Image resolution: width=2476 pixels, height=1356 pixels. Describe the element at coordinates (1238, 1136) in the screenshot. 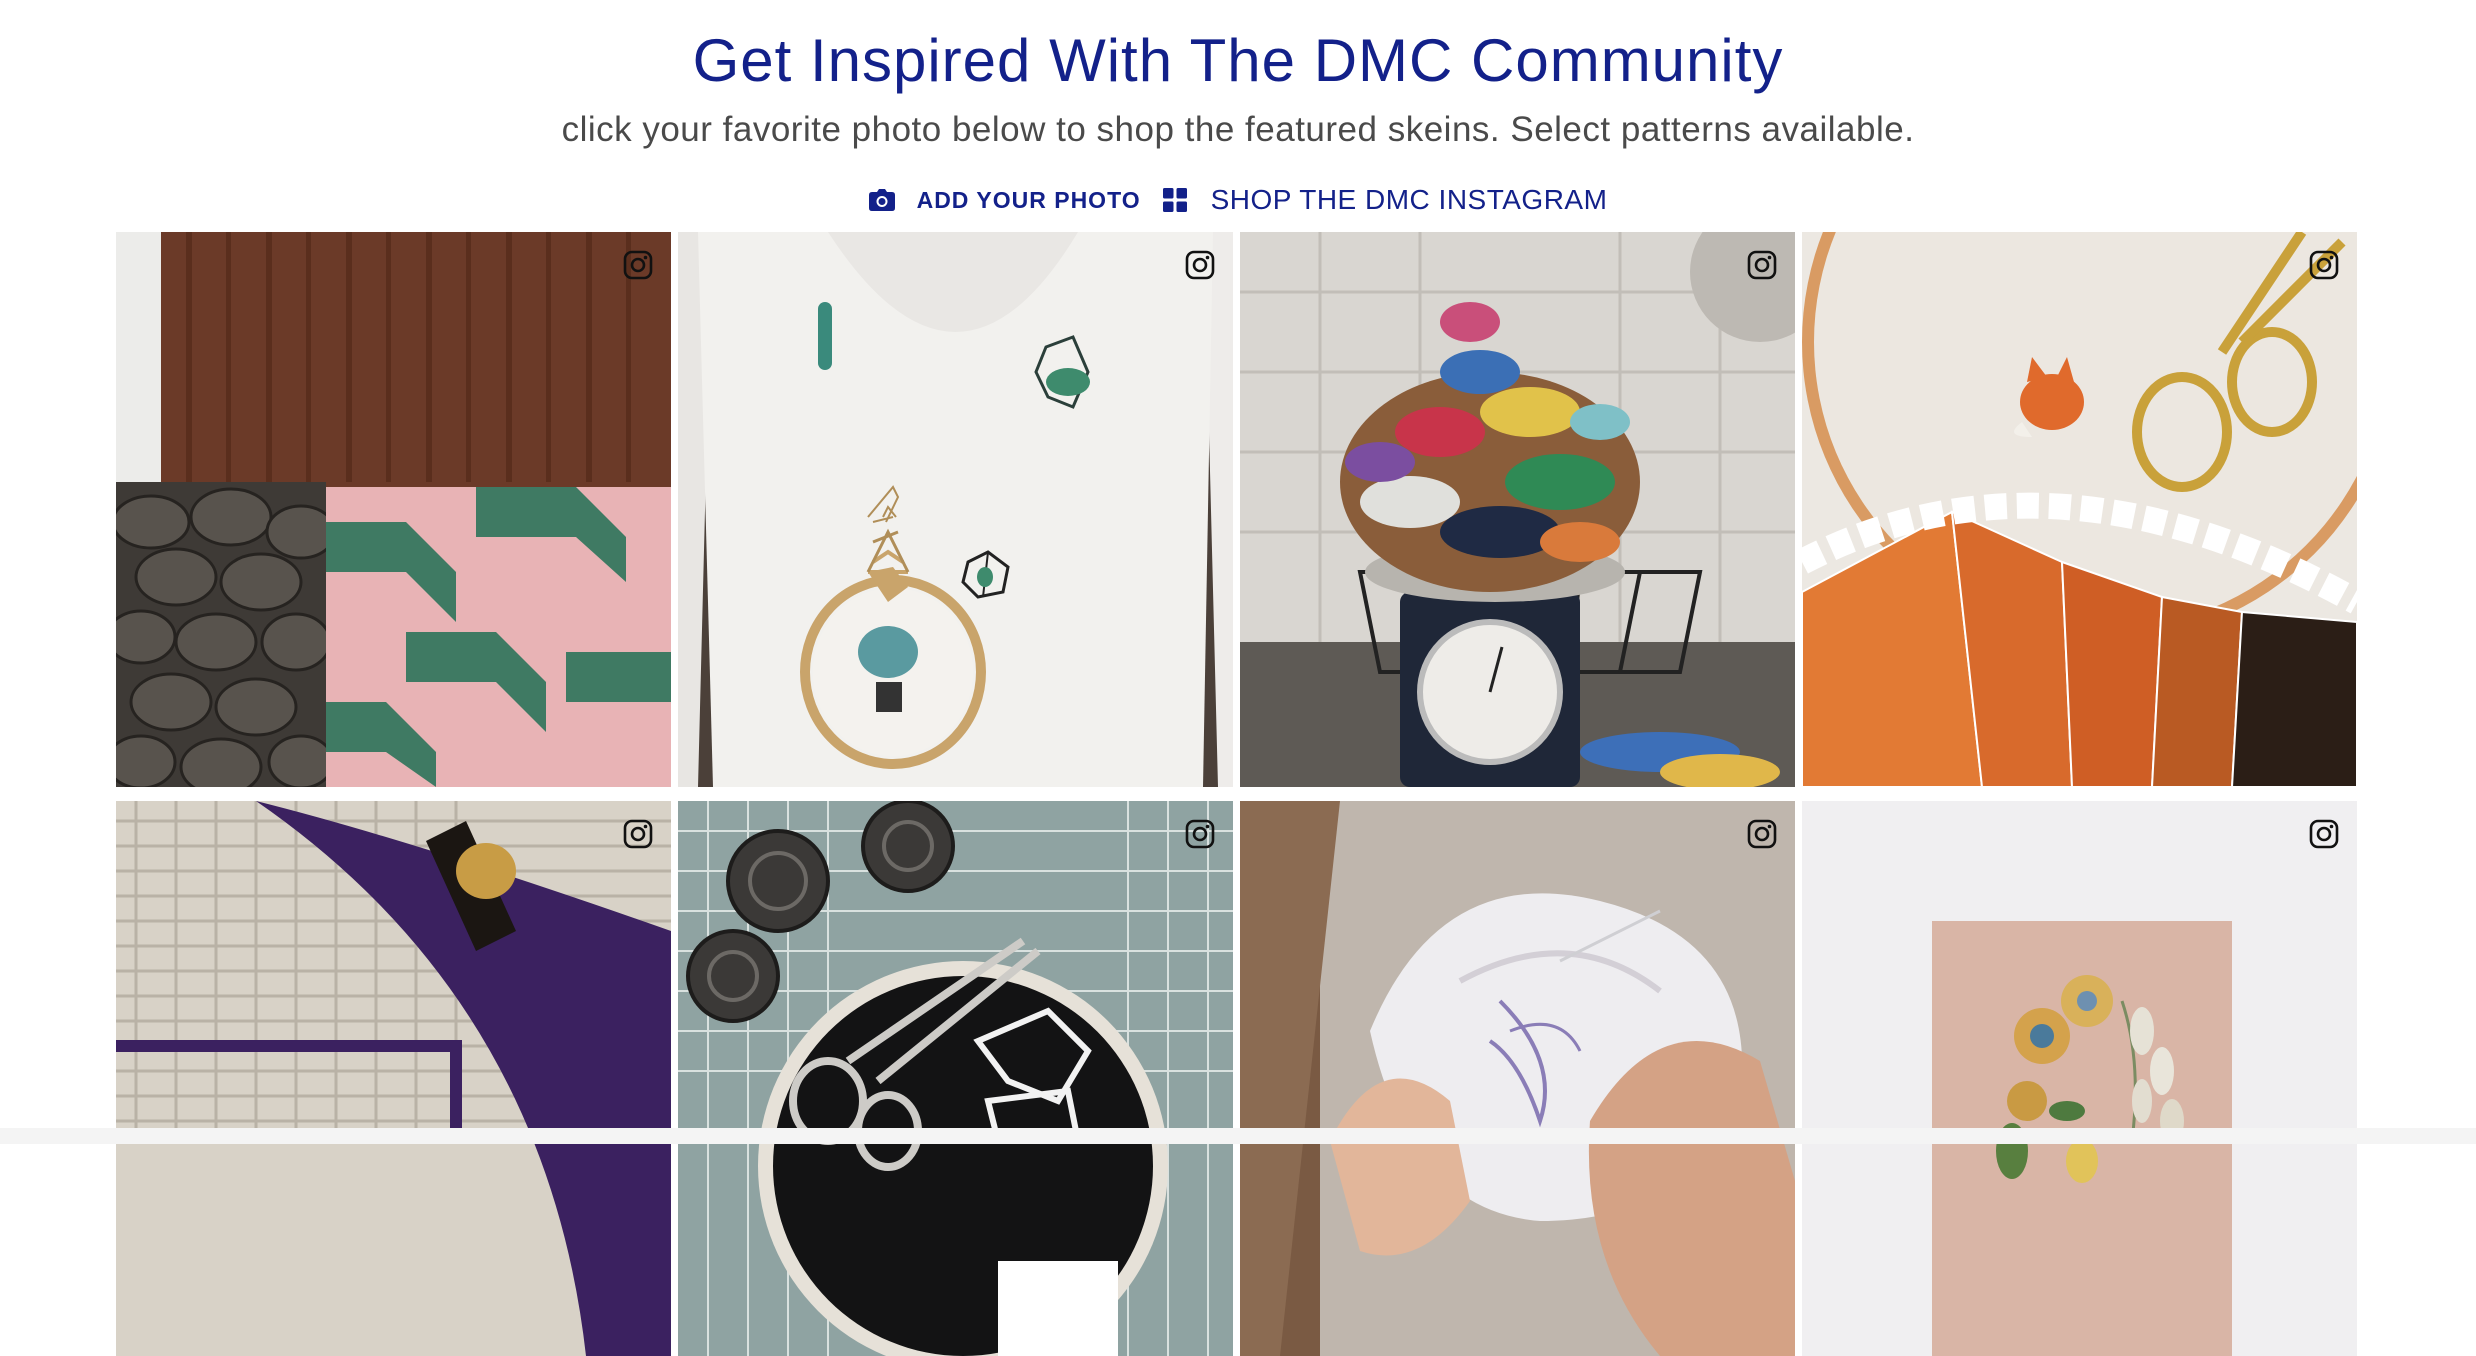

I see `page-bottom-edge` at that location.